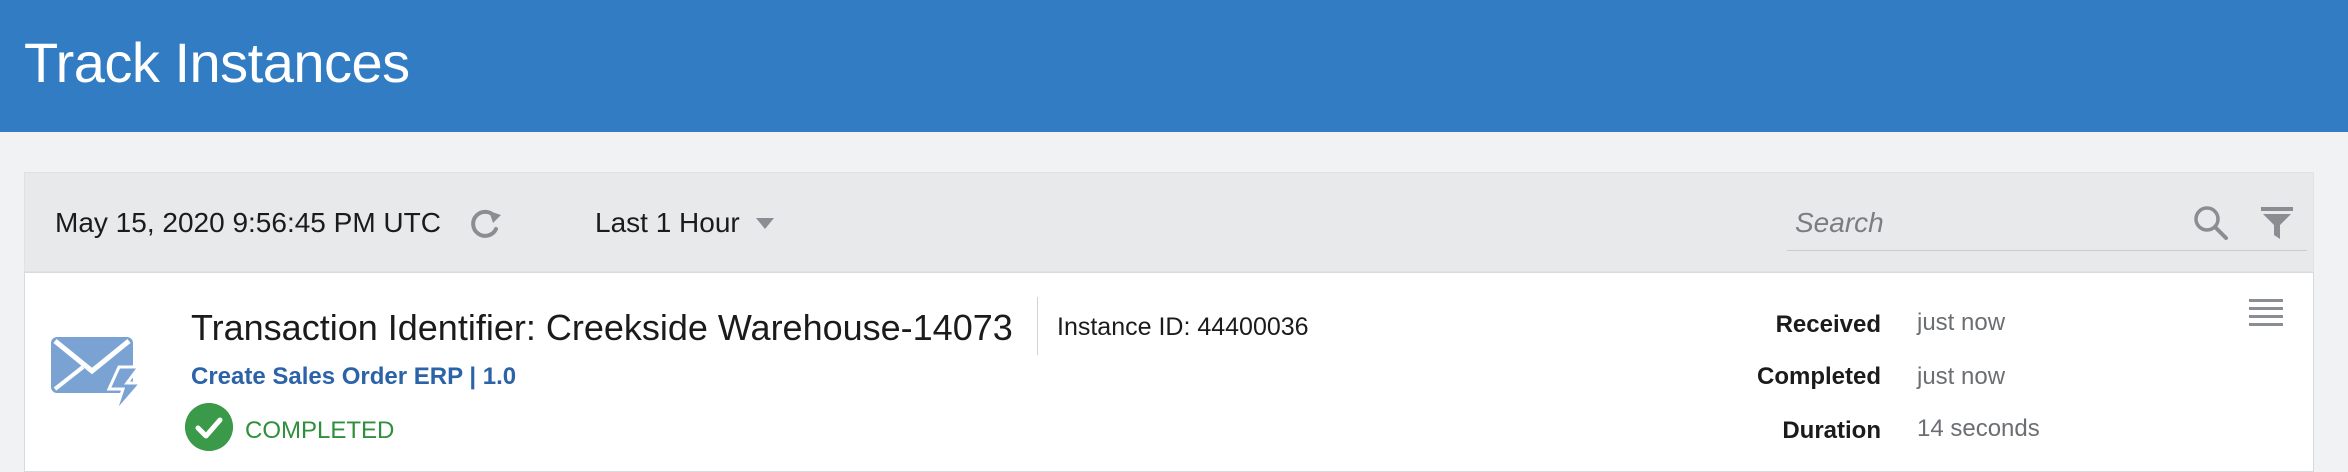 This screenshot has height=472, width=2348. I want to click on chevron-down-icon, so click(764, 223).